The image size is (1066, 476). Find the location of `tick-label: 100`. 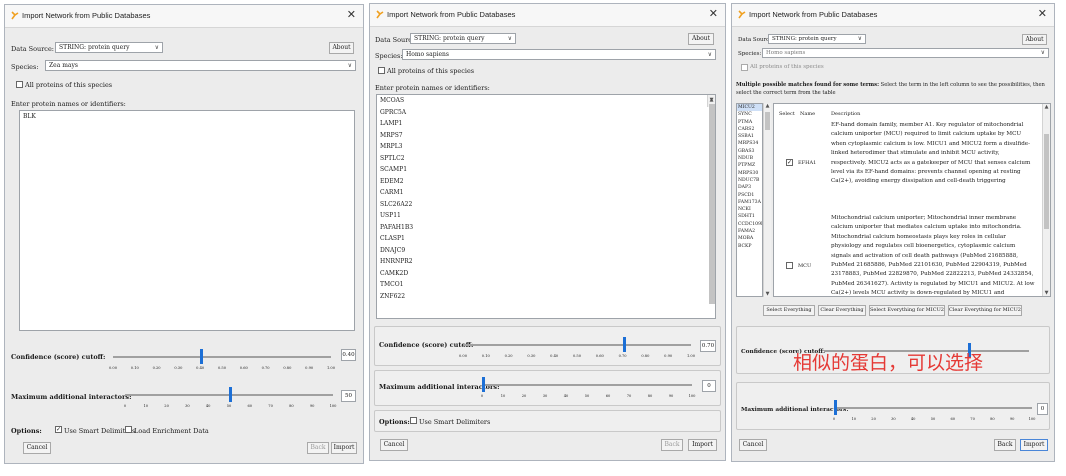

tick-label: 100 is located at coordinates (692, 396).